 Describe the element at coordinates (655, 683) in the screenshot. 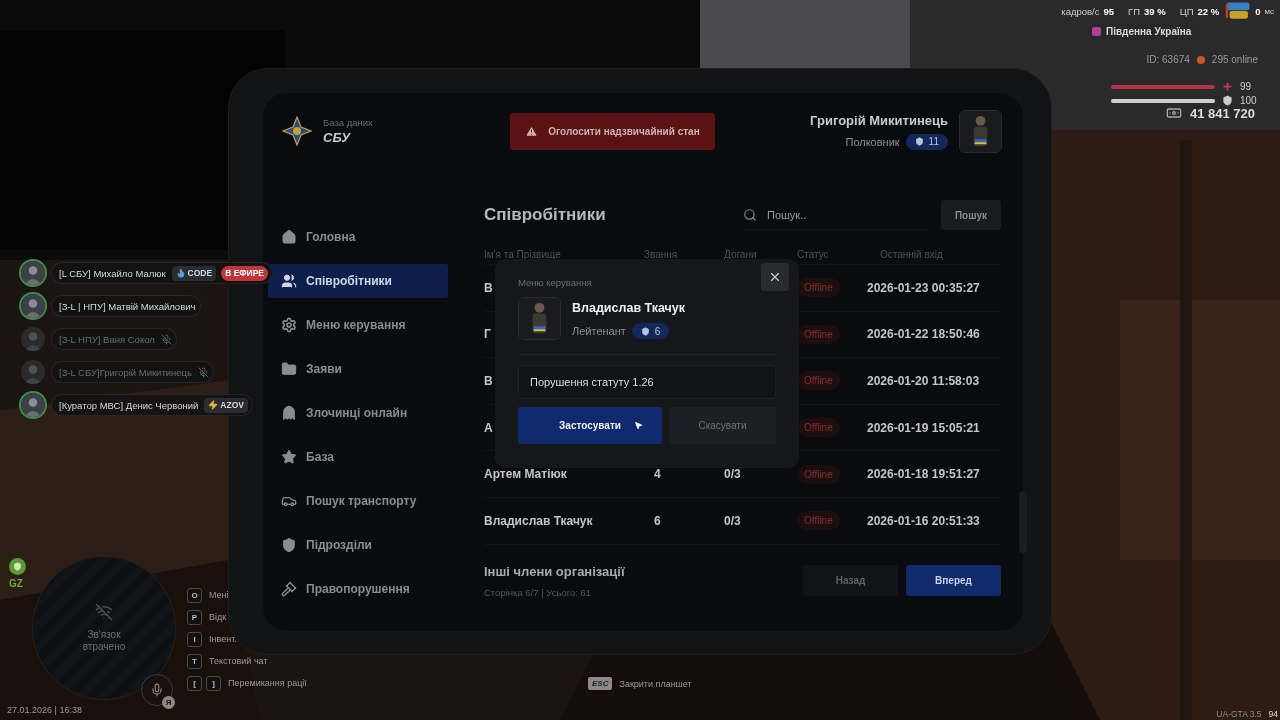

I see `hint-label: Закрити планшет` at that location.